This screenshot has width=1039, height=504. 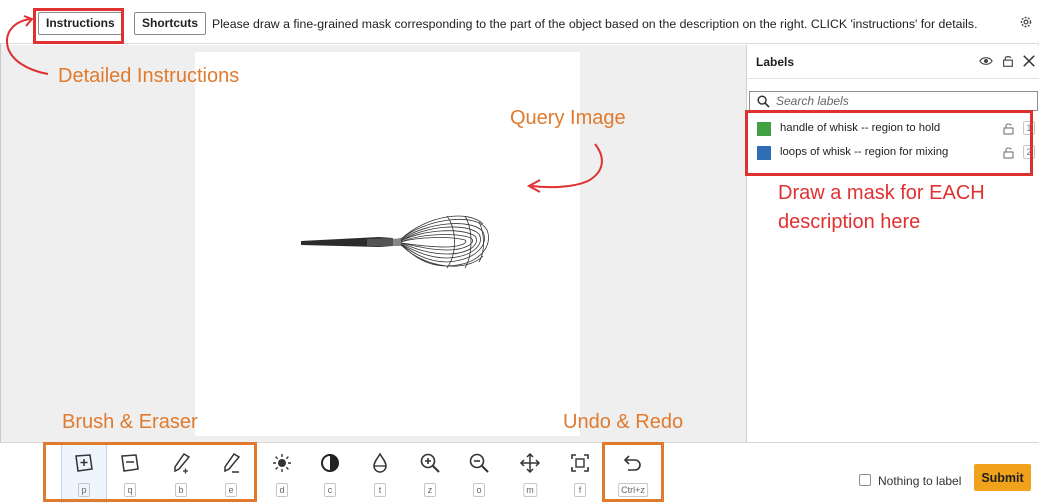 What do you see at coordinates (986, 61) in the screenshot?
I see `eye-icon` at bounding box center [986, 61].